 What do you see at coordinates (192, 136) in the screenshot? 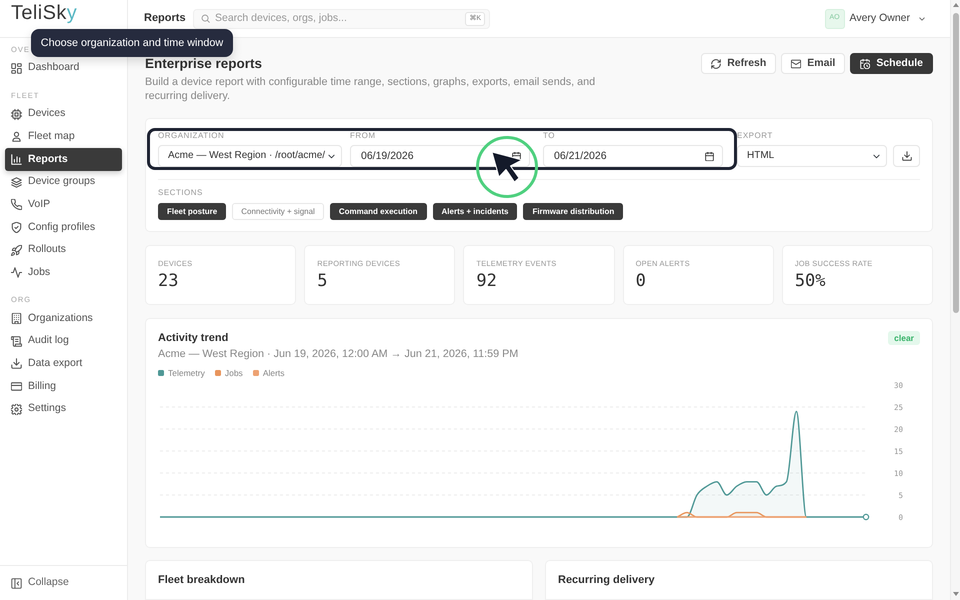
I see `field-label: ORGANIZATION` at bounding box center [192, 136].